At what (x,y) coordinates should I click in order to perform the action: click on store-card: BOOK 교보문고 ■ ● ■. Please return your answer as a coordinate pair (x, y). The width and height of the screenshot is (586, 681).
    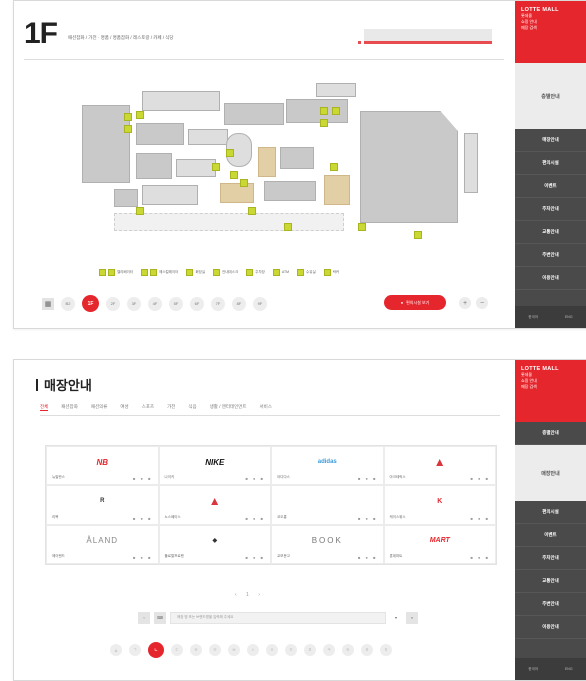
    Looking at the image, I should click on (327, 544).